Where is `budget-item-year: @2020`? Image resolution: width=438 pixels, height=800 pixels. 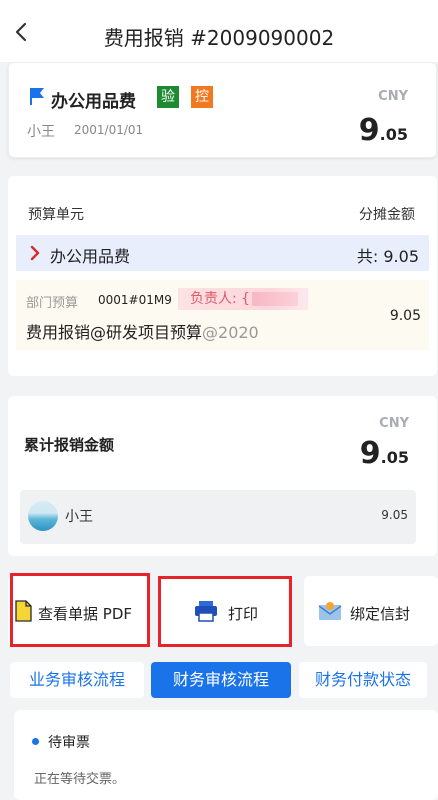
budget-item-year: @2020 is located at coordinates (230, 332).